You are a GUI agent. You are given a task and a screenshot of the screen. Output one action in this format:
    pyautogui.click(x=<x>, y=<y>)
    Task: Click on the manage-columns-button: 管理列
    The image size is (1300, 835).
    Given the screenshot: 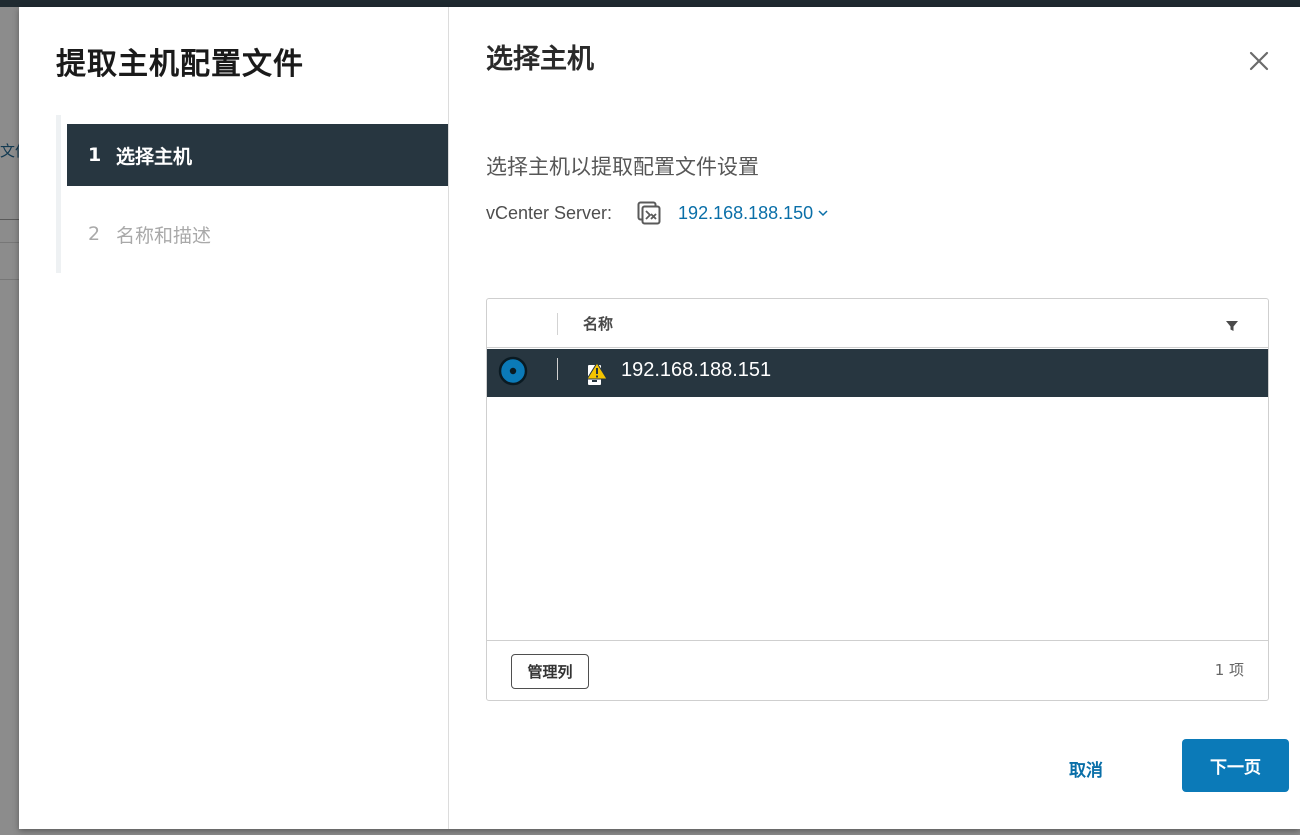 What is the action you would take?
    pyautogui.click(x=550, y=671)
    